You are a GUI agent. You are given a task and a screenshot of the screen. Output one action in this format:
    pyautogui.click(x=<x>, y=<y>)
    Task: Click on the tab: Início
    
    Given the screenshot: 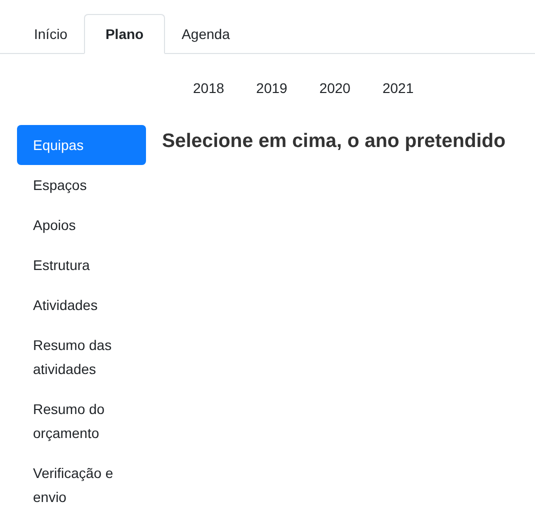 What is the action you would take?
    pyautogui.click(x=50, y=34)
    